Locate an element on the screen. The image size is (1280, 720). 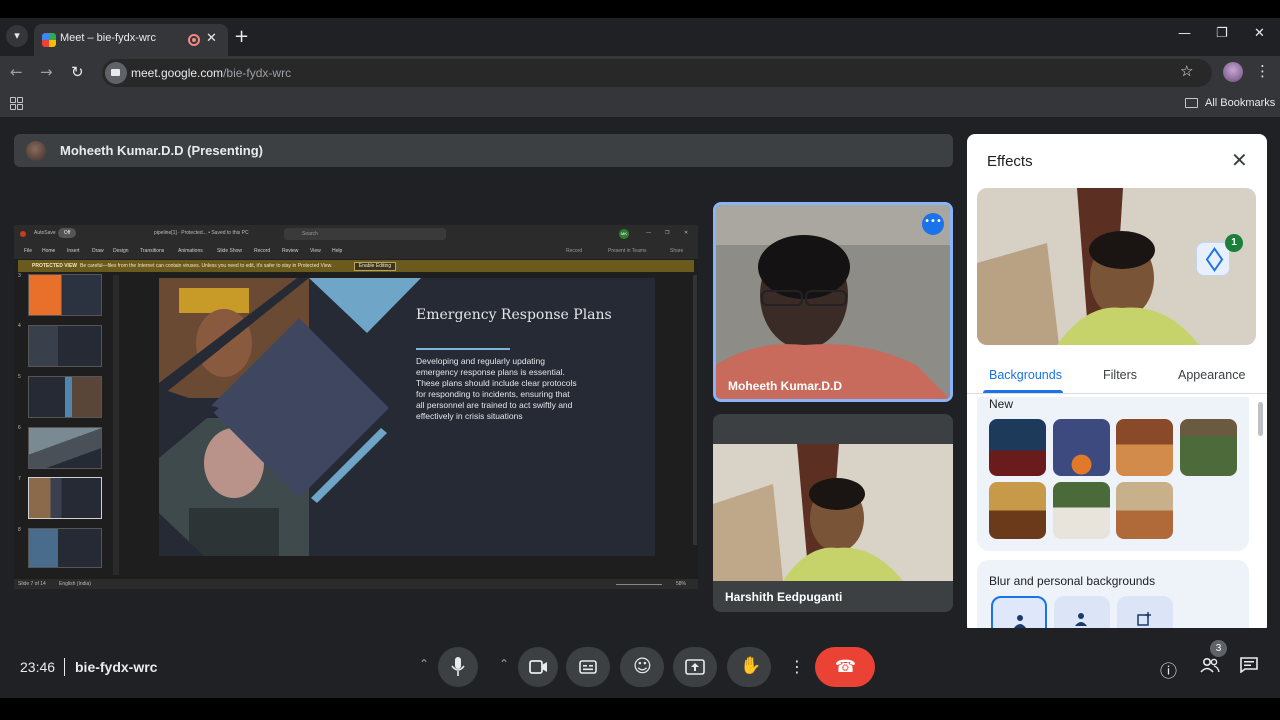
pp-close-icon: ✕ is located at coordinates (686, 233).